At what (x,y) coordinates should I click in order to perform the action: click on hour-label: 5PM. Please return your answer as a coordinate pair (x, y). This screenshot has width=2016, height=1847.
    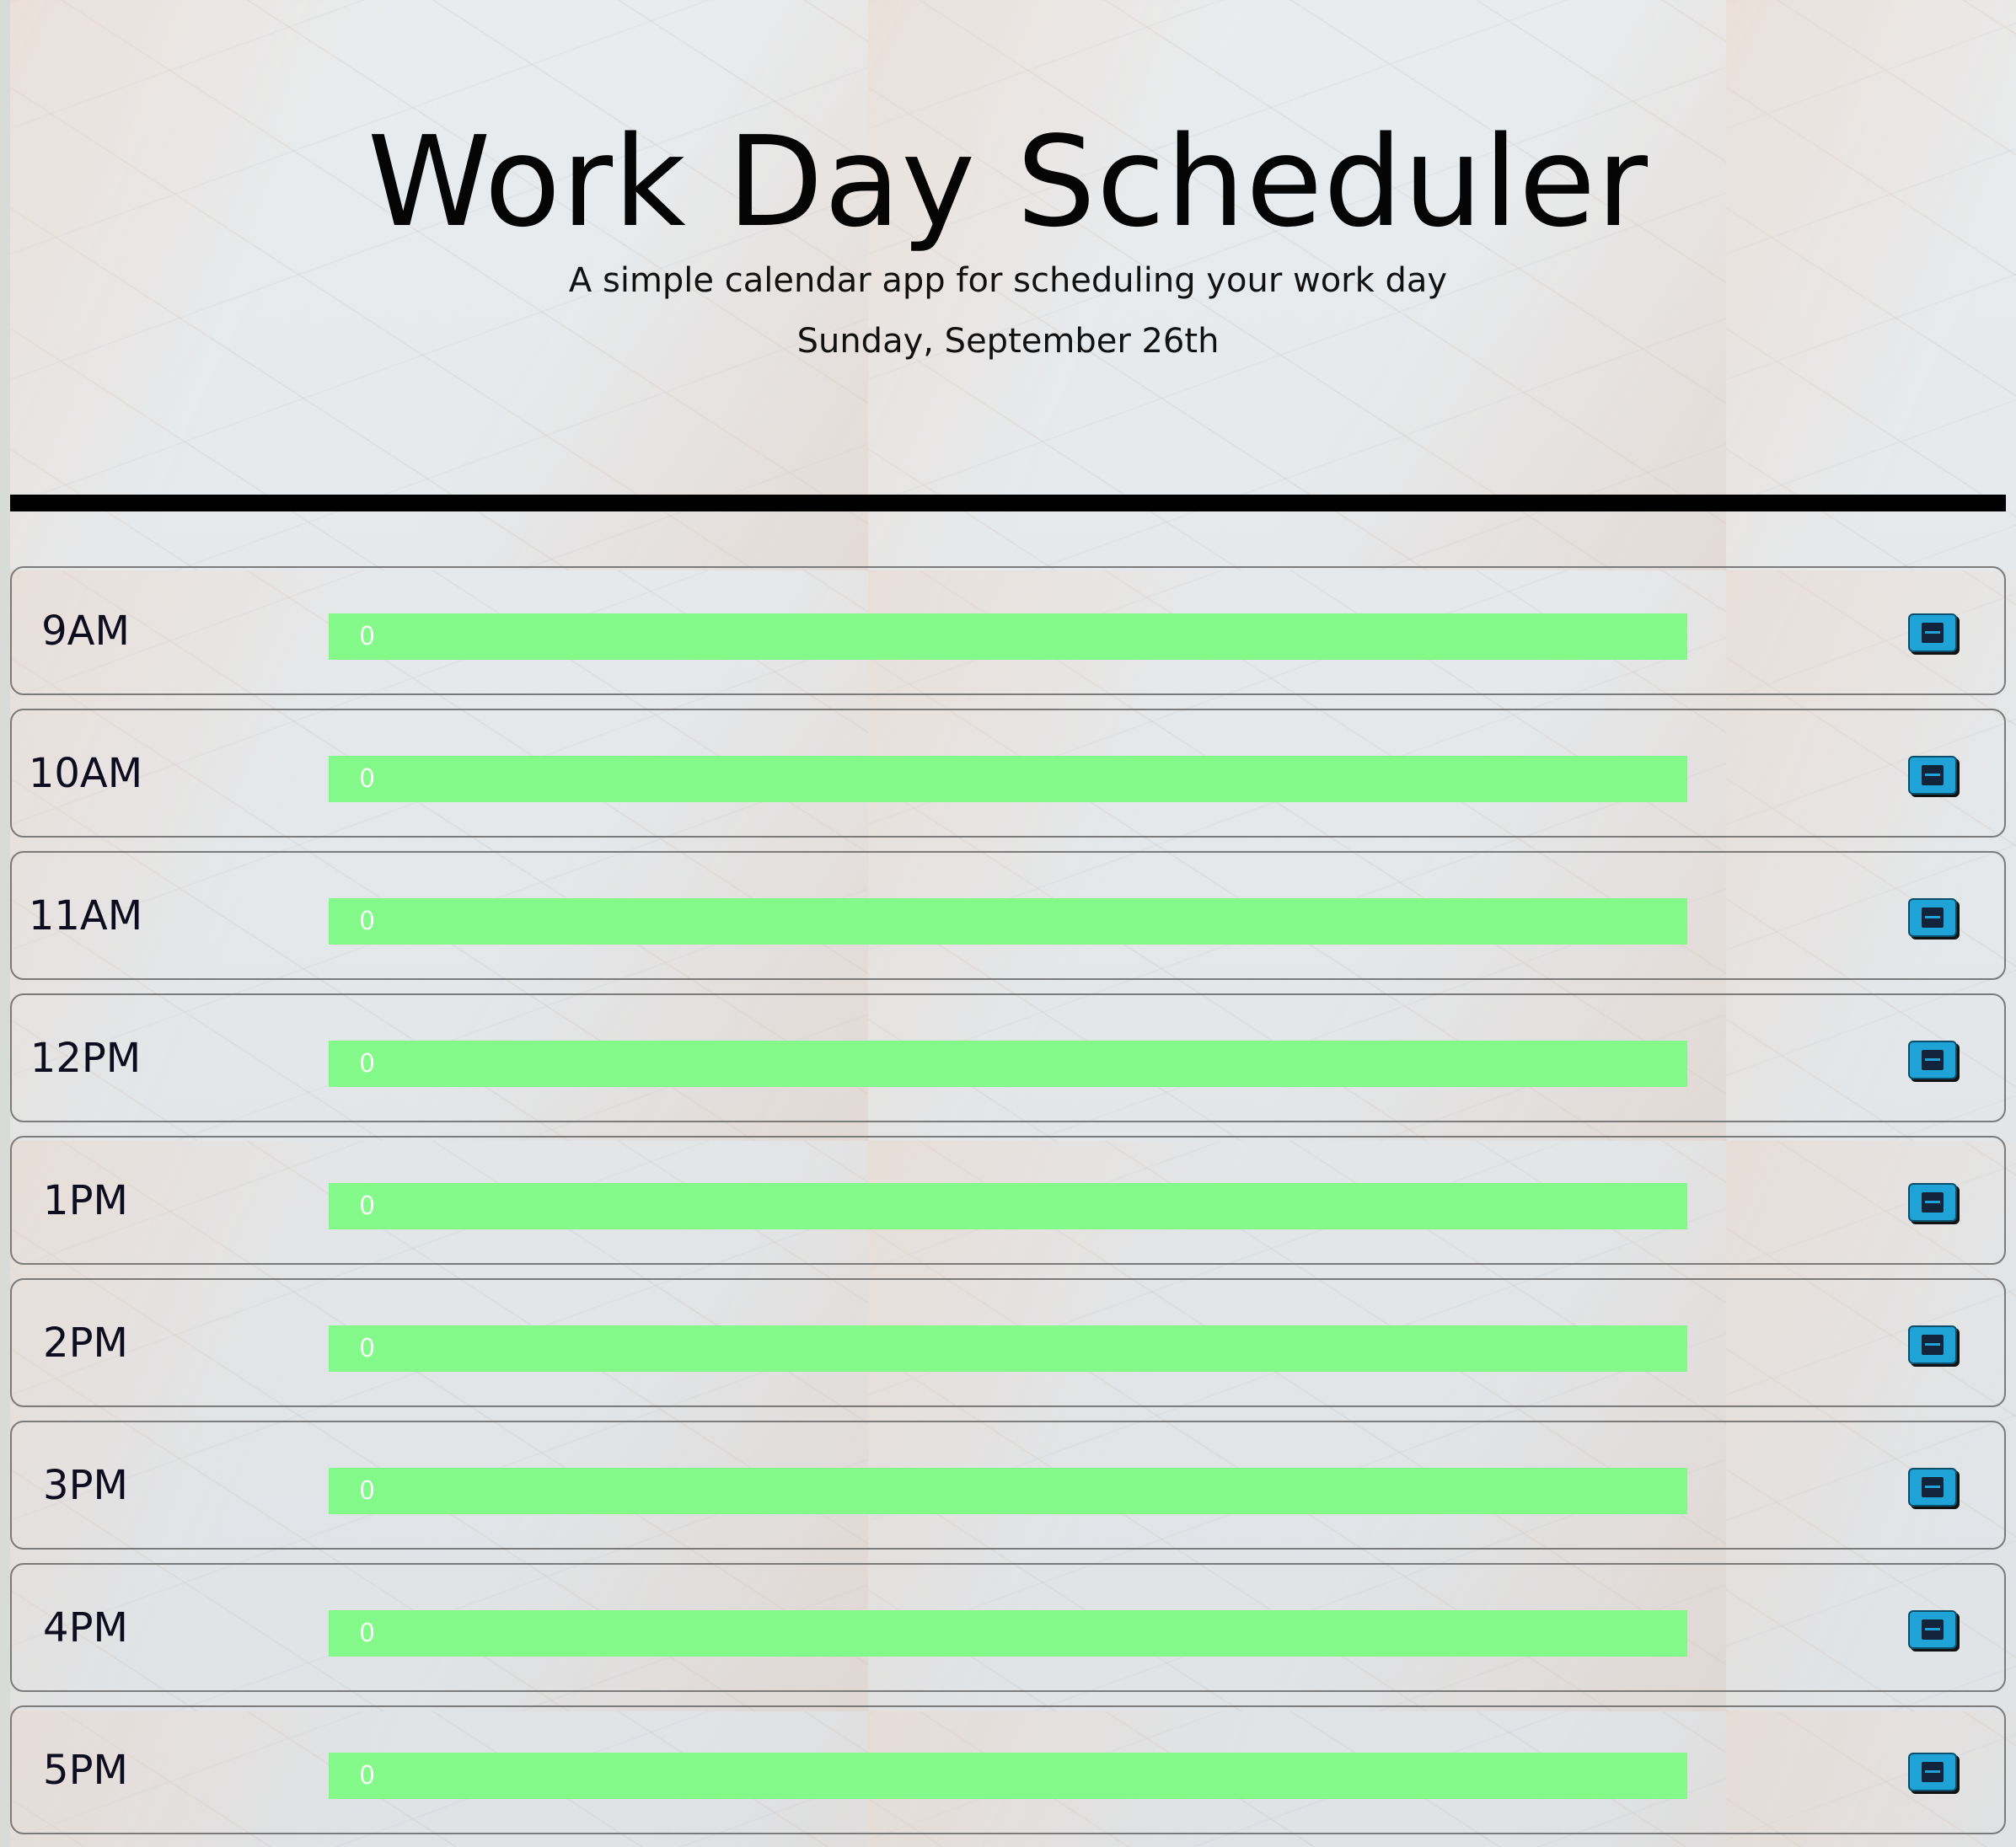
    Looking at the image, I should click on (85, 1770).